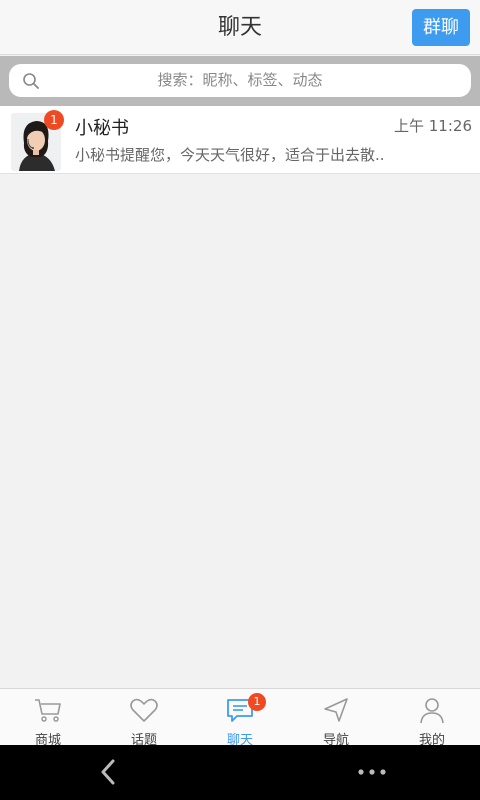 This screenshot has height=800, width=480. Describe the element at coordinates (432, 711) in the screenshot. I see `user-icon` at that location.